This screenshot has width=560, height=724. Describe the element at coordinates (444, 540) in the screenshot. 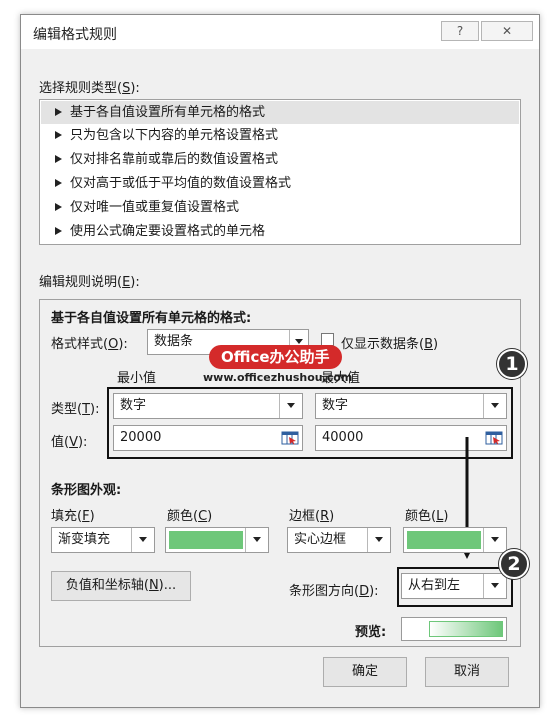

I see `border-color-swatch` at that location.